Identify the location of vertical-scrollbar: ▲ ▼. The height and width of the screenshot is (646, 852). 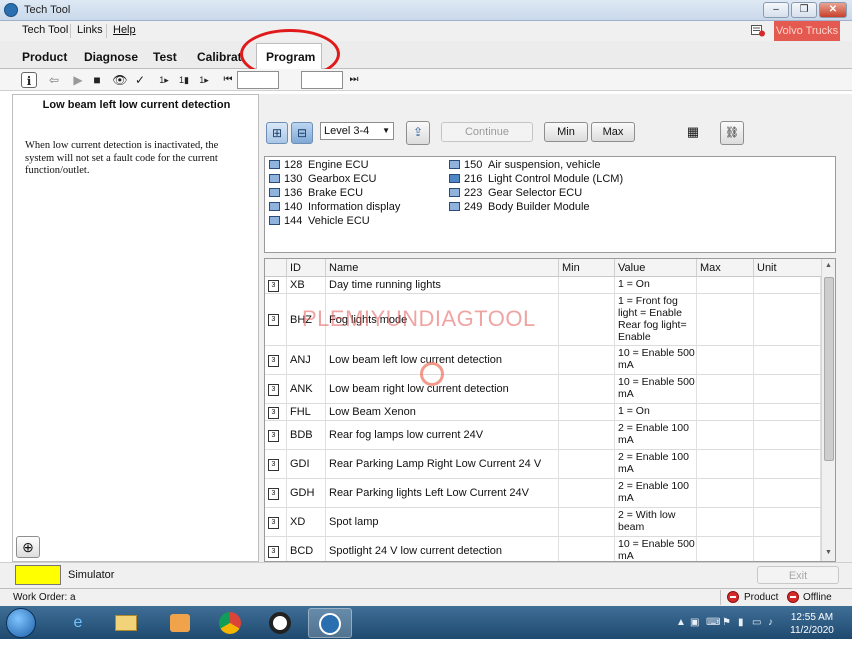
(828, 410).